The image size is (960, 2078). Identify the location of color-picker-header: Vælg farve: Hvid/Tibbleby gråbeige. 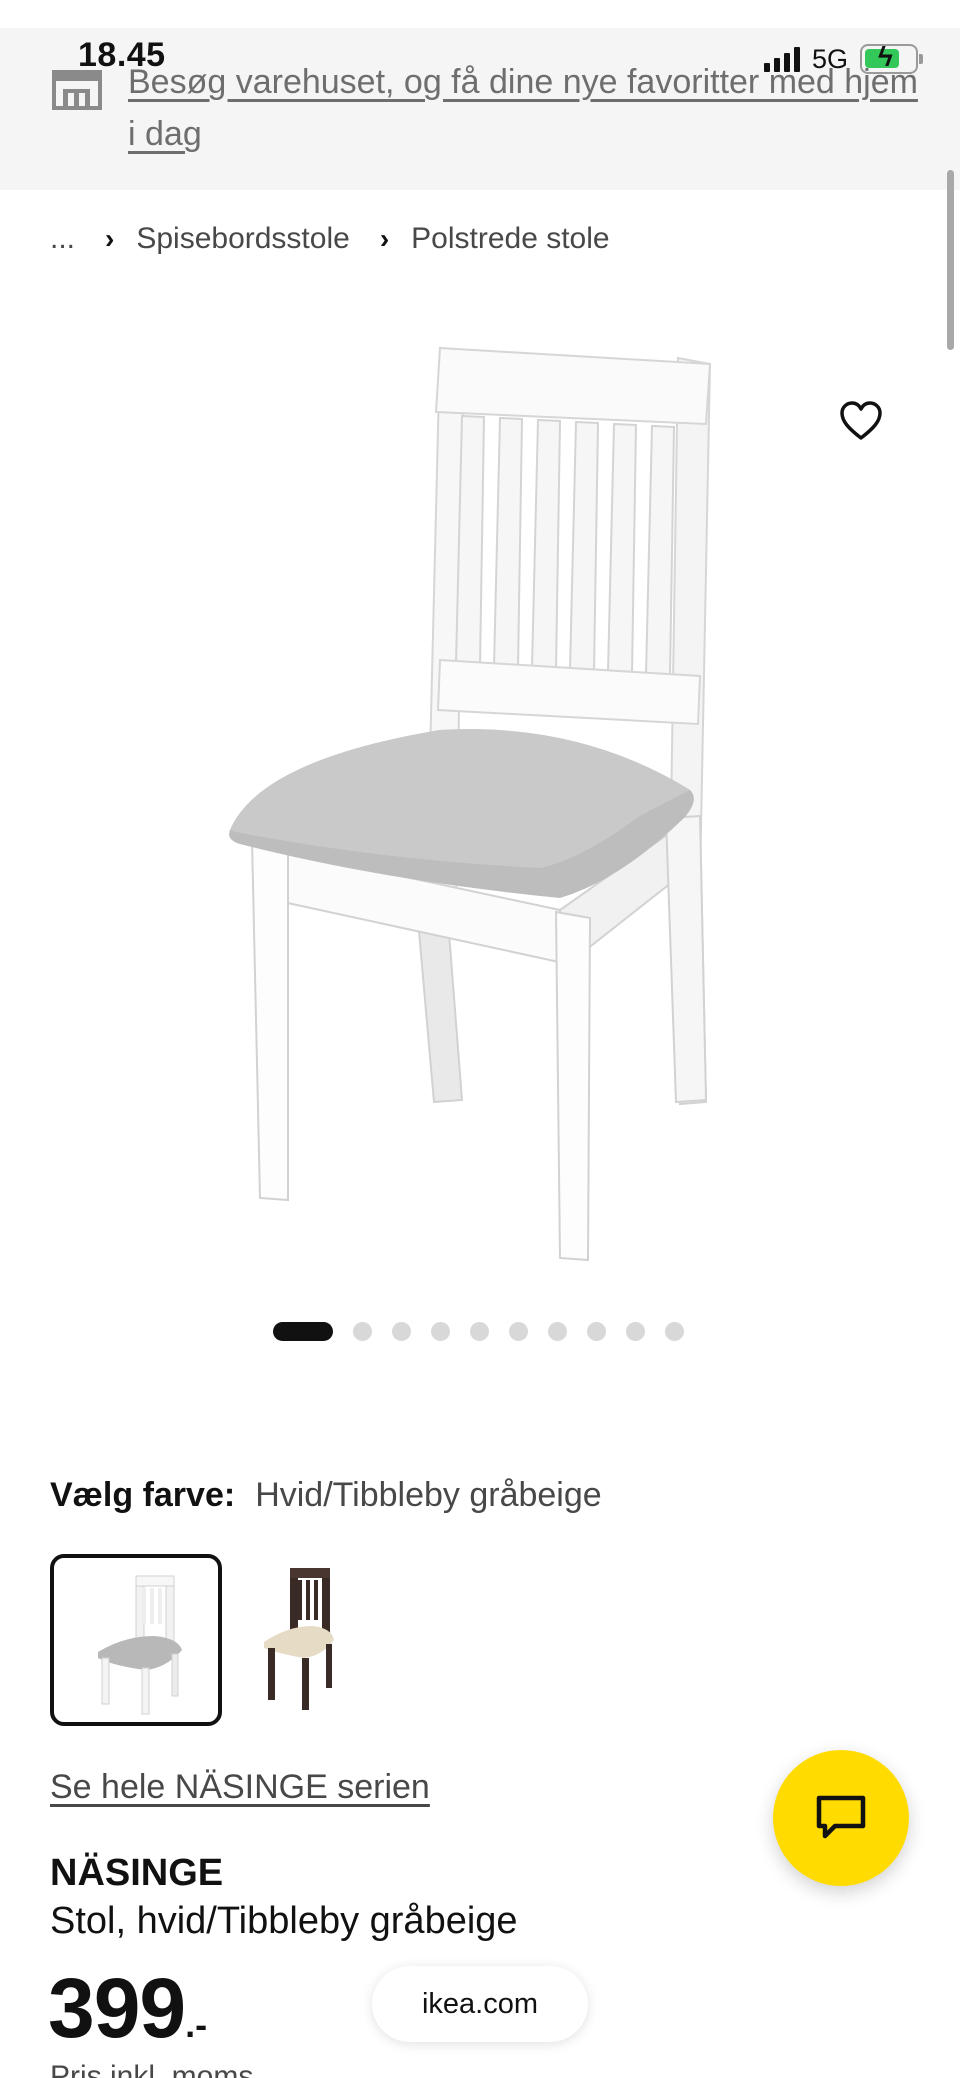
(326, 1495).